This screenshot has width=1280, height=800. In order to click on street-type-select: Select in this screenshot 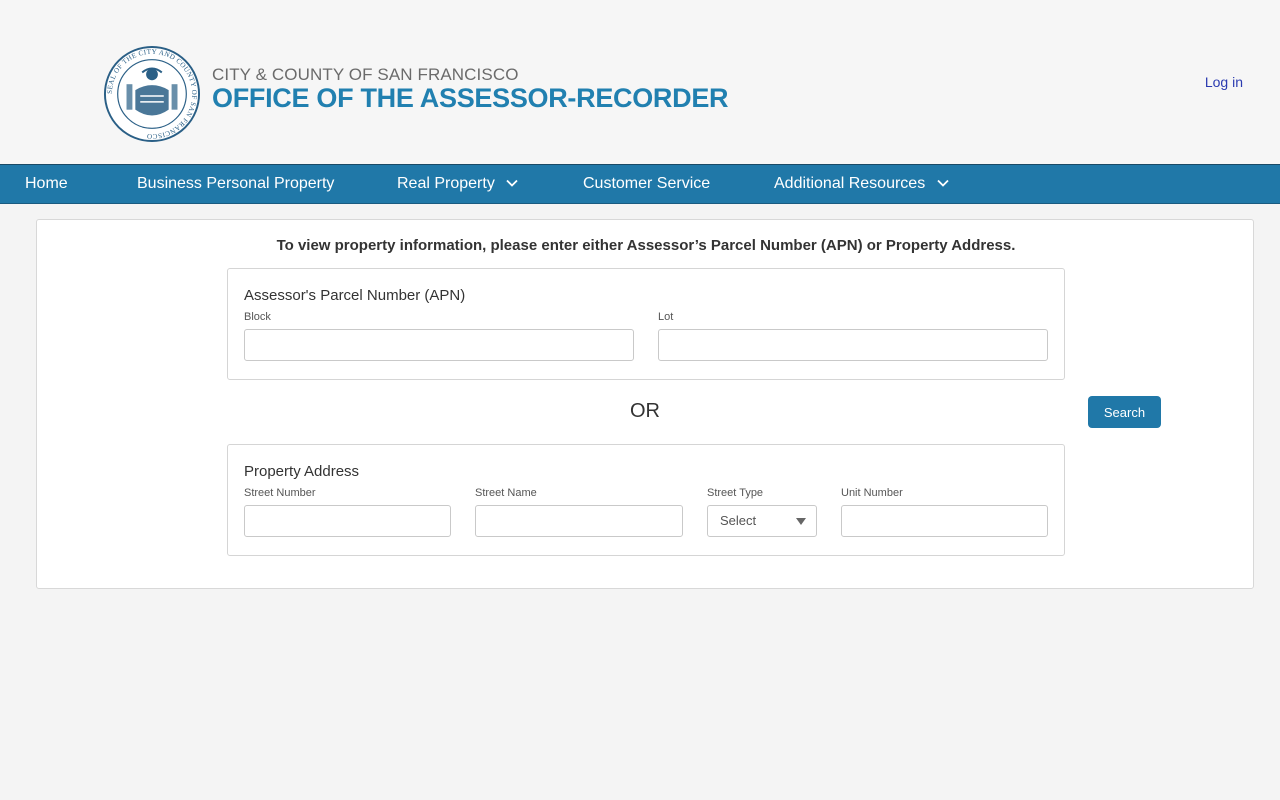, I will do `click(762, 521)`.